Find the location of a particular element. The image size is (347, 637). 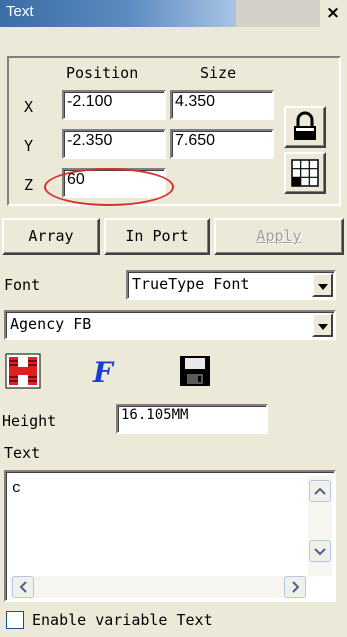

horizontal-scrollbar-track is located at coordinates (158, 587).